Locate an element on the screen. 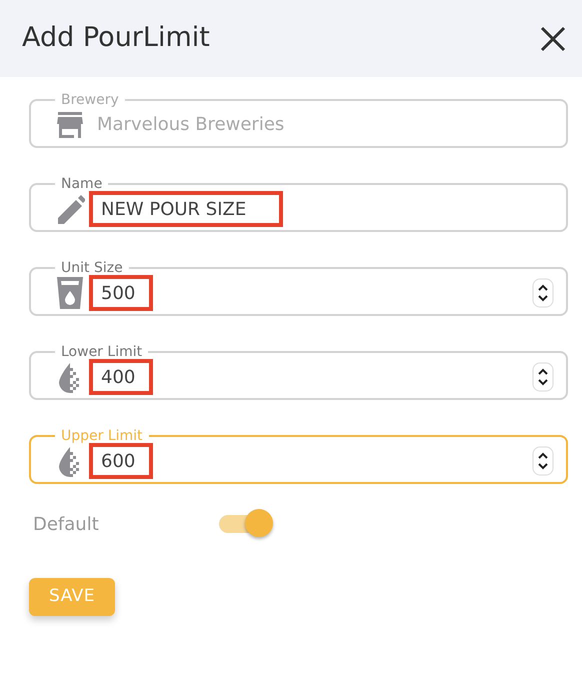  dialog-title: Add PourLimit is located at coordinates (116, 38).